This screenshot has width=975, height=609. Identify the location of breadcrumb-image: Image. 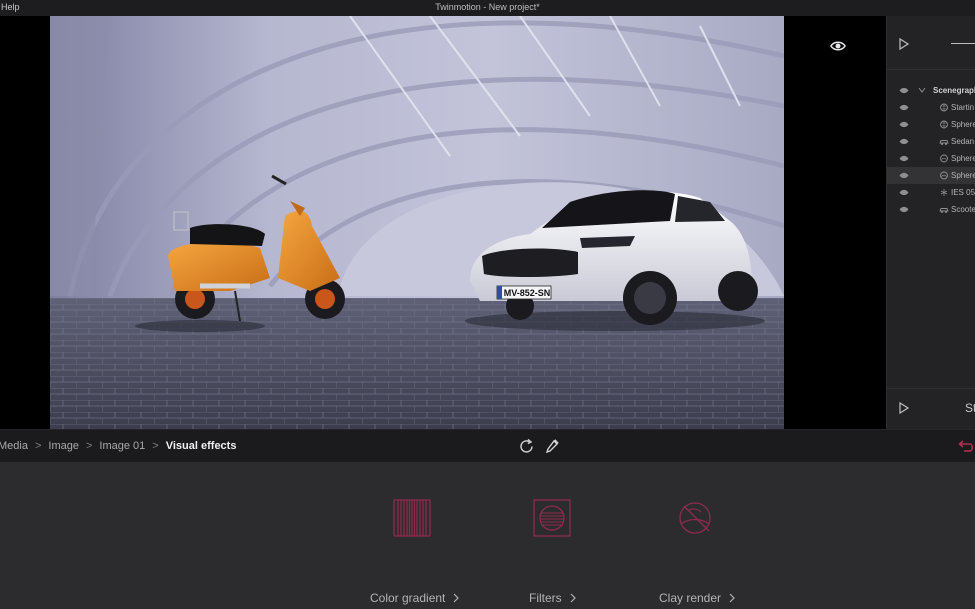
(63, 446).